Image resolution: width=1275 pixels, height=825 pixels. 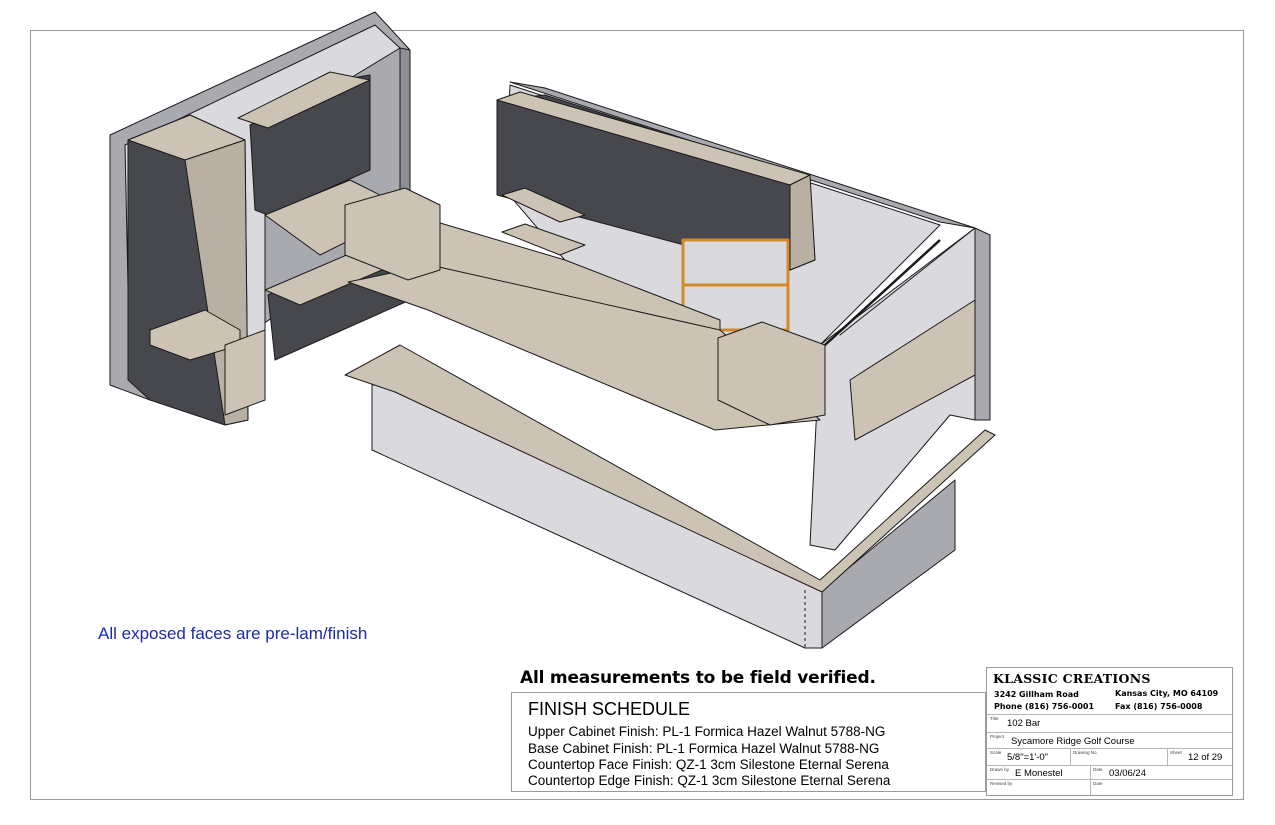 I want to click on revised-date-caption: Date, so click(x=1098, y=783).